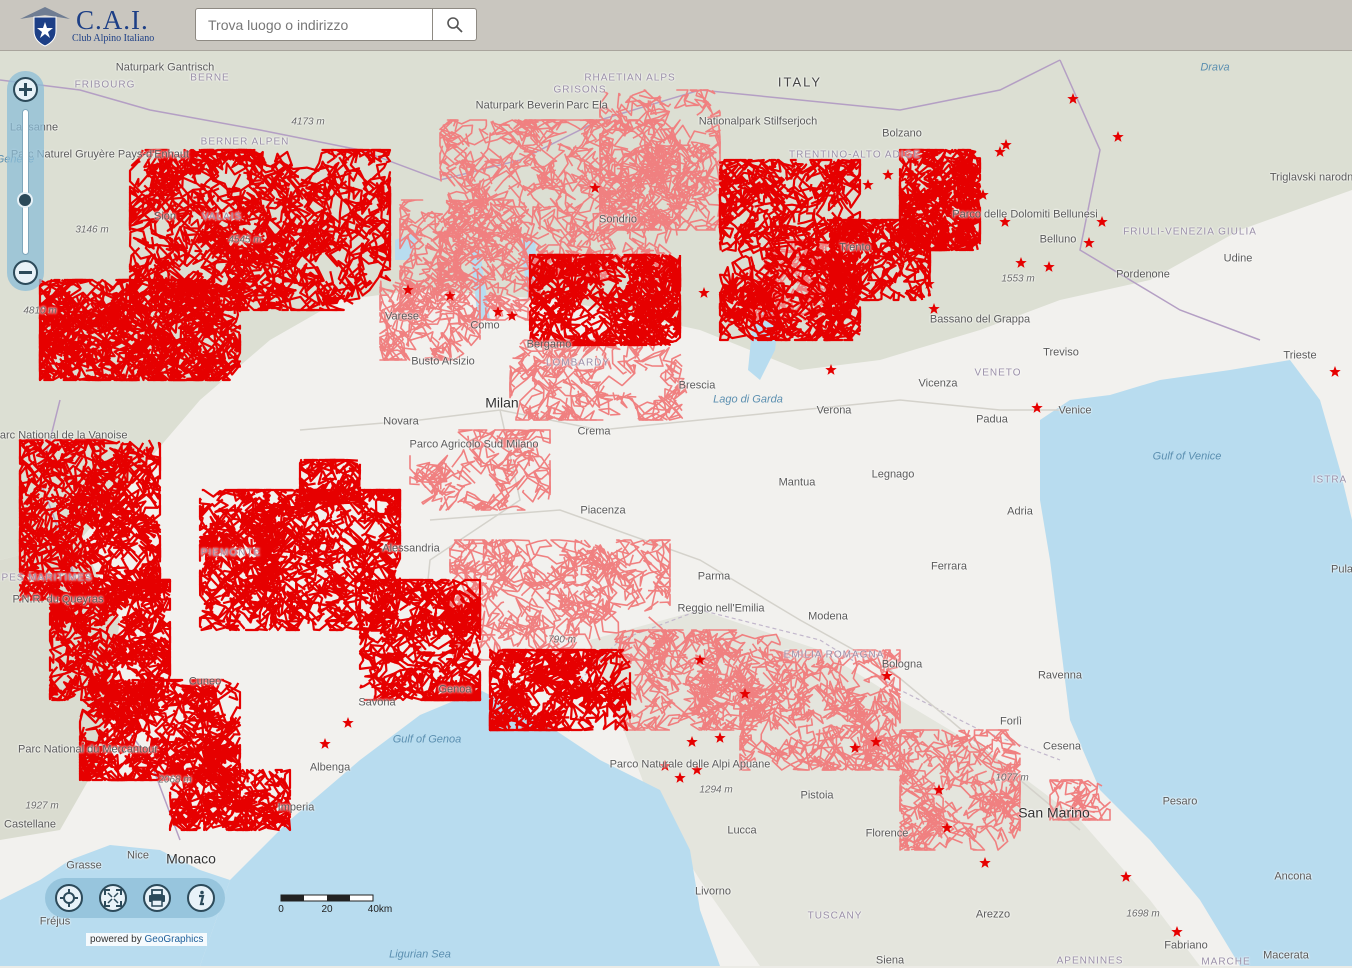 The image size is (1352, 968). Describe the element at coordinates (30, 824) in the screenshot. I see `place-label: Castellane` at that location.